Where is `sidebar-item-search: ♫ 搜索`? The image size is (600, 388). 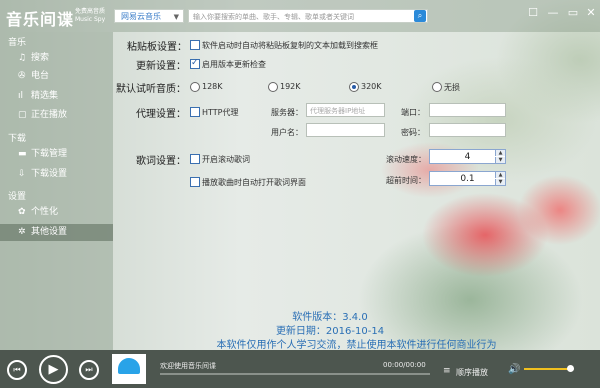
sidebar-item-search: ♫ 搜索 is located at coordinates (56, 58).